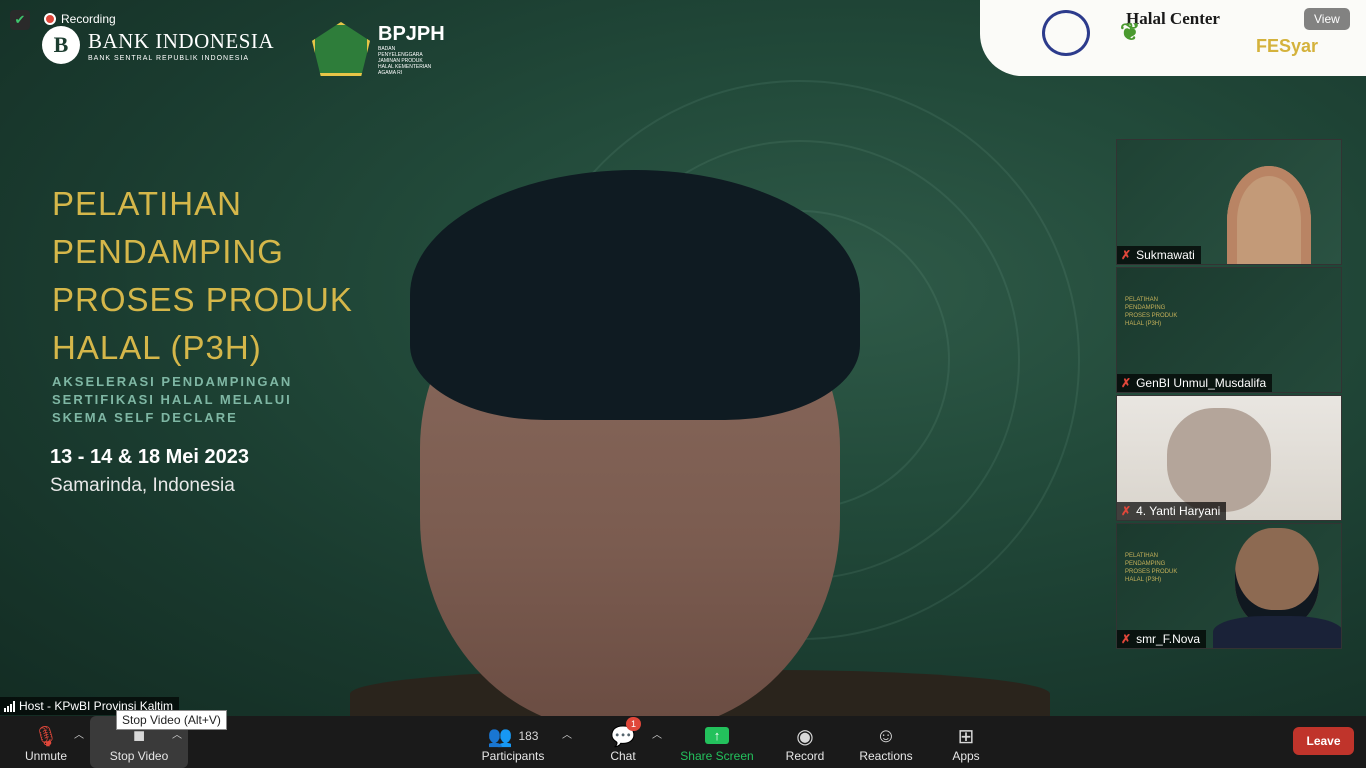 The image size is (1366, 768). I want to click on chat-options-chevron-icon: ︿, so click(657, 733).